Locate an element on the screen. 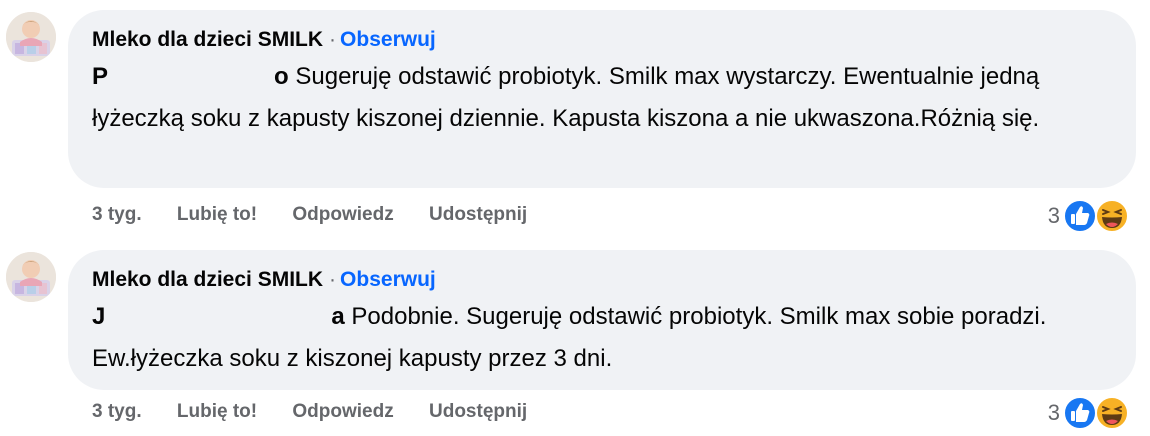 This screenshot has width=1150, height=436. mention-last: o is located at coordinates (281, 76).